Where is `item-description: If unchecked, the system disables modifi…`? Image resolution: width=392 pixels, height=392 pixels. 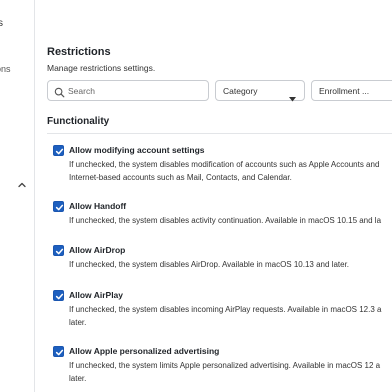 item-description: If unchecked, the system disables modifi… is located at coordinates (224, 171).